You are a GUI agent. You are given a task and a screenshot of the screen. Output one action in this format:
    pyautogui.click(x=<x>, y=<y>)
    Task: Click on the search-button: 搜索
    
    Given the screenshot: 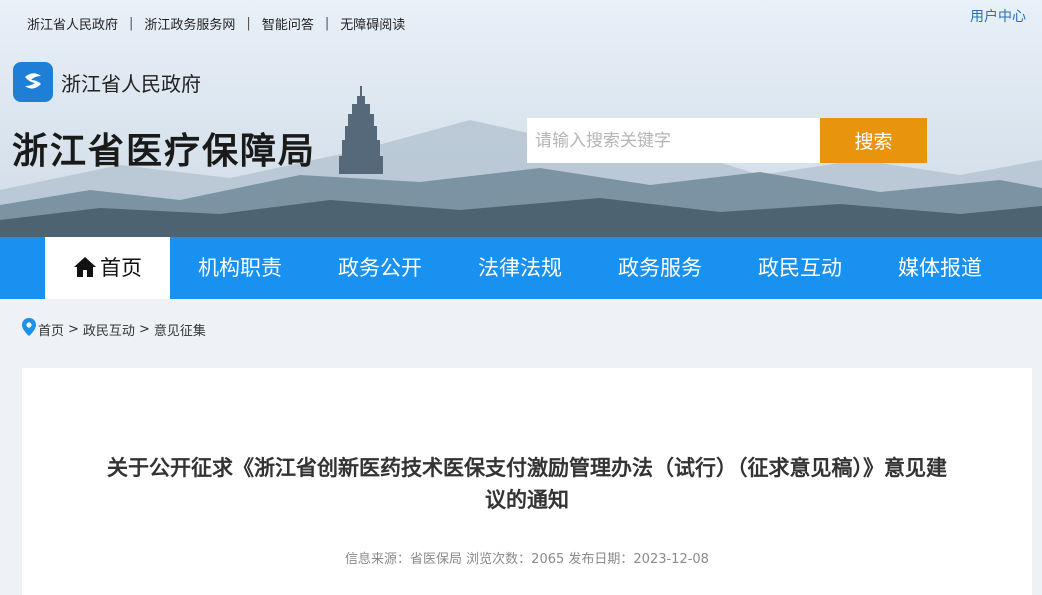 What is the action you would take?
    pyautogui.click(x=873, y=140)
    